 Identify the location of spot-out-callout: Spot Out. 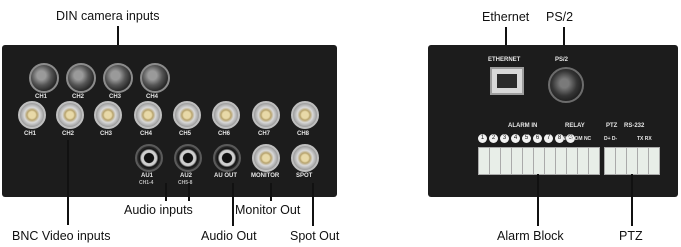
(315, 236).